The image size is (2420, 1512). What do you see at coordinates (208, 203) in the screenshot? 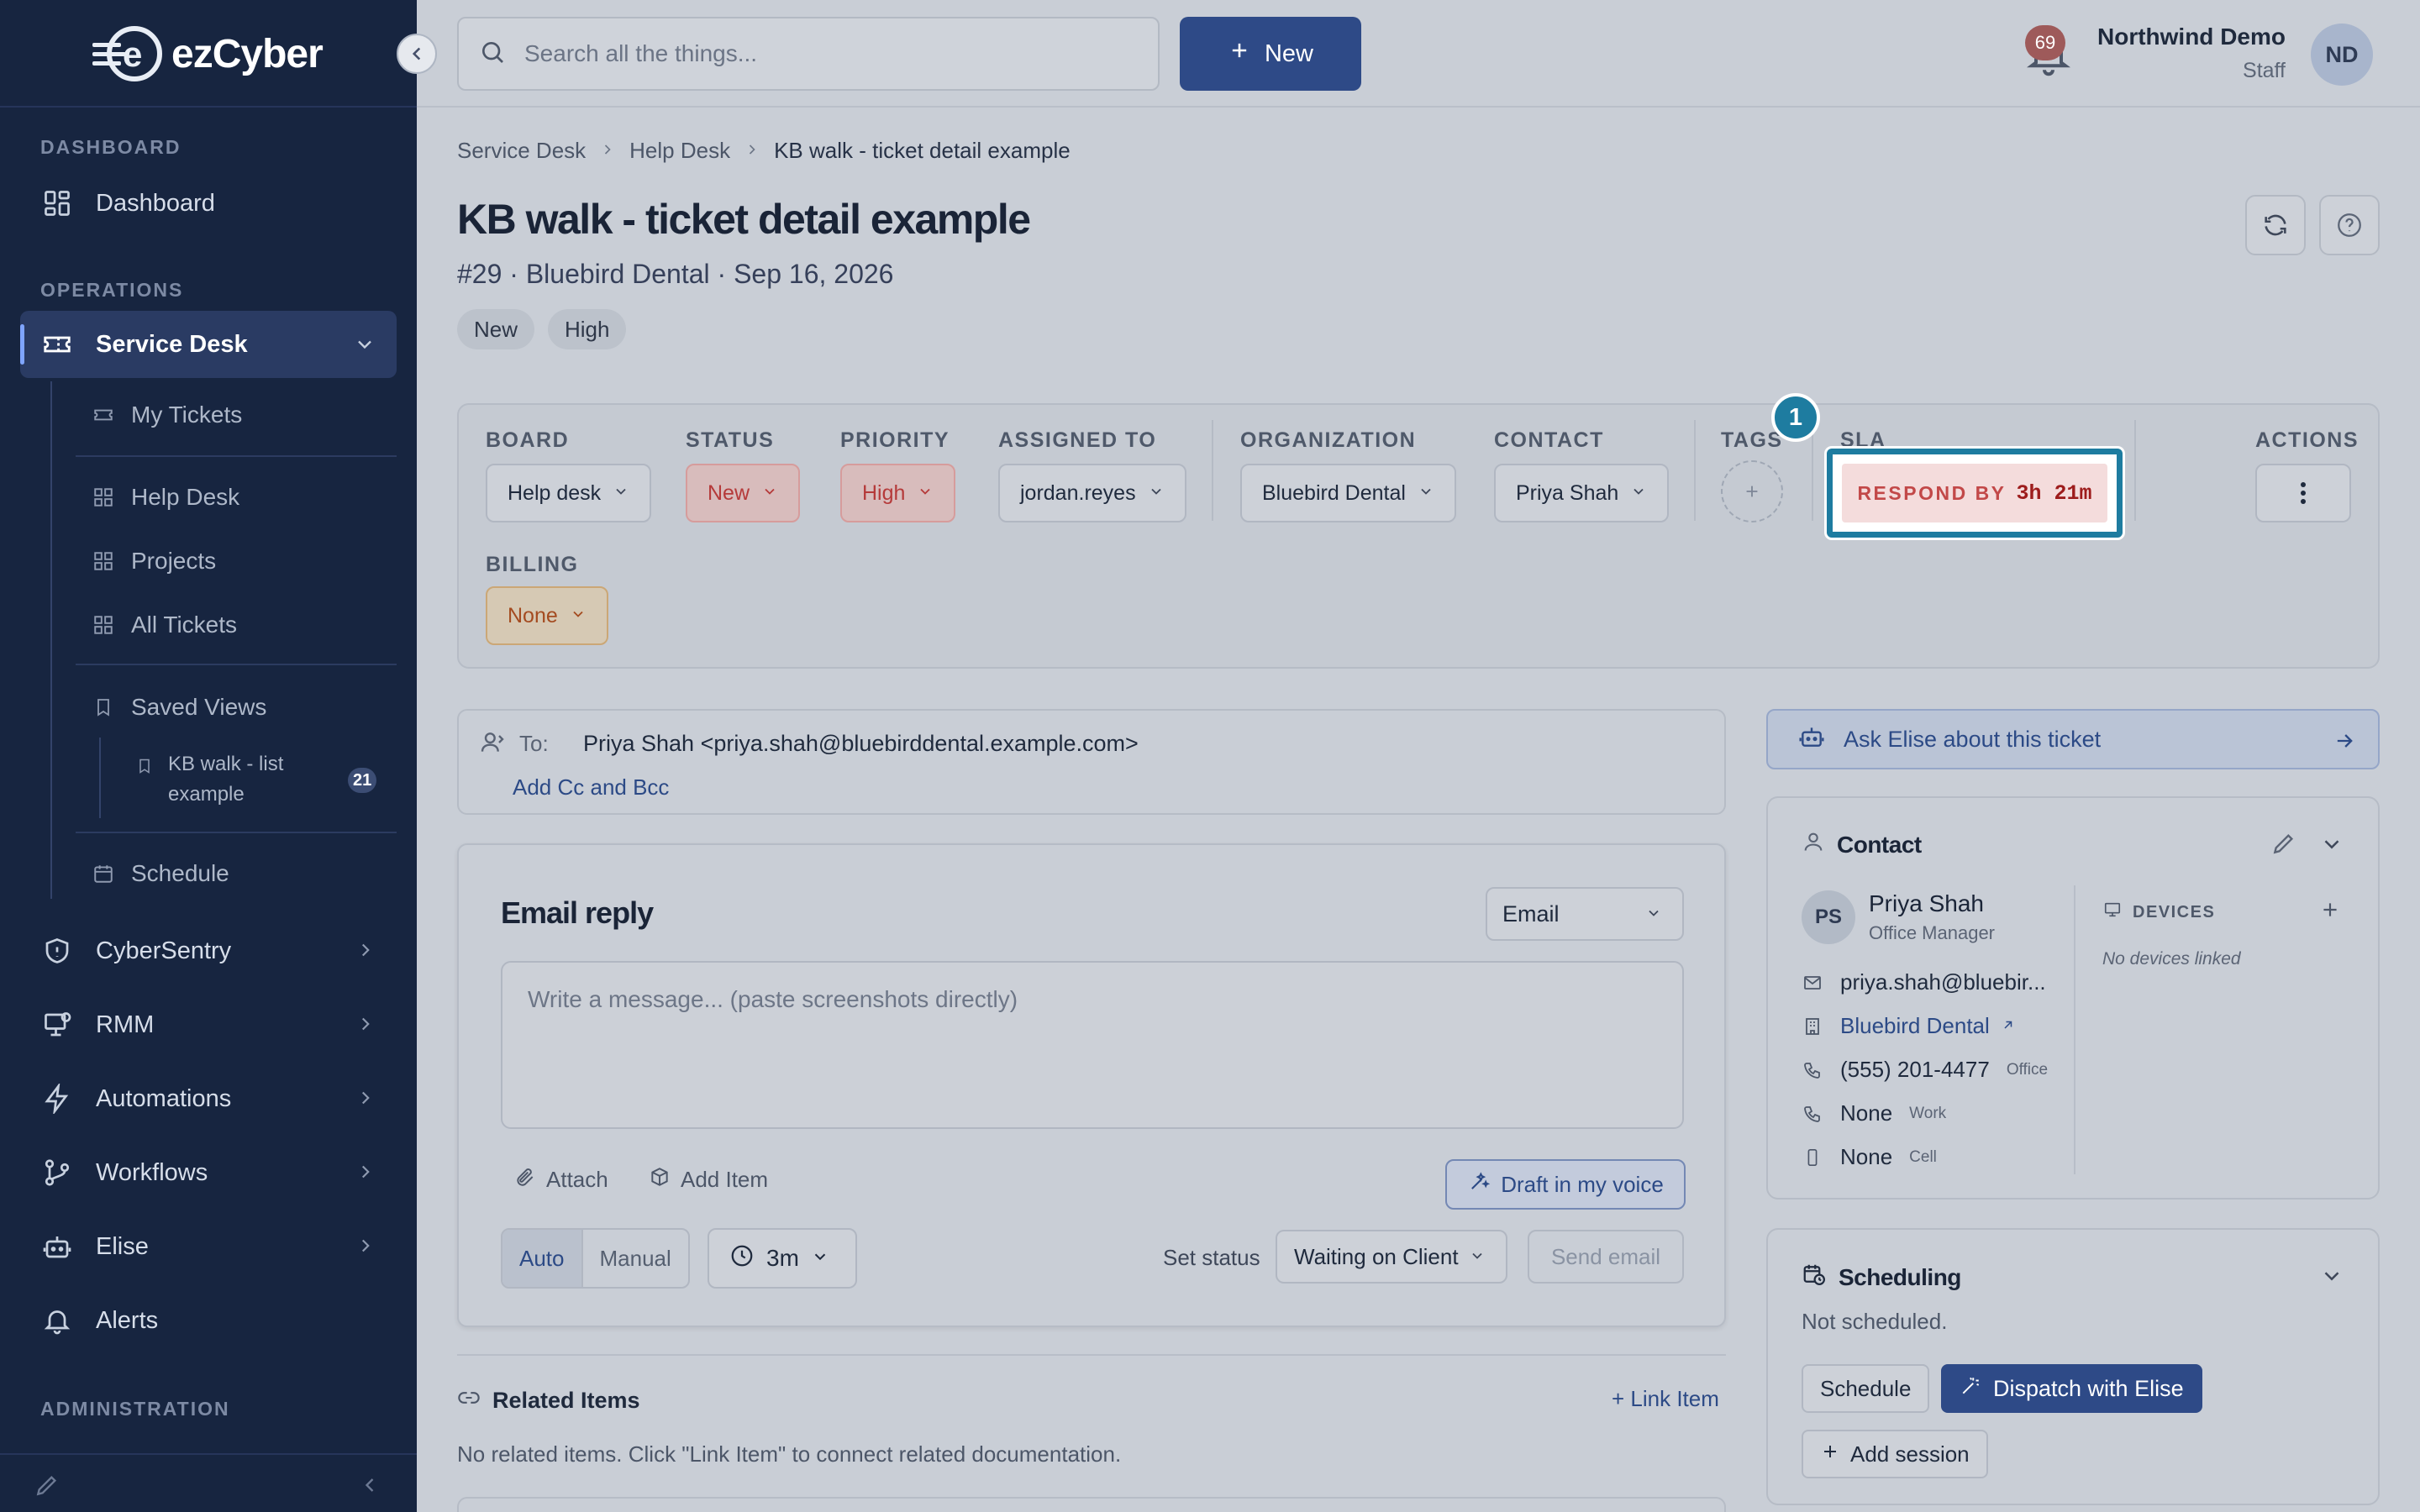
I see `sidebar-item-dashboard: Dashboard` at bounding box center [208, 203].